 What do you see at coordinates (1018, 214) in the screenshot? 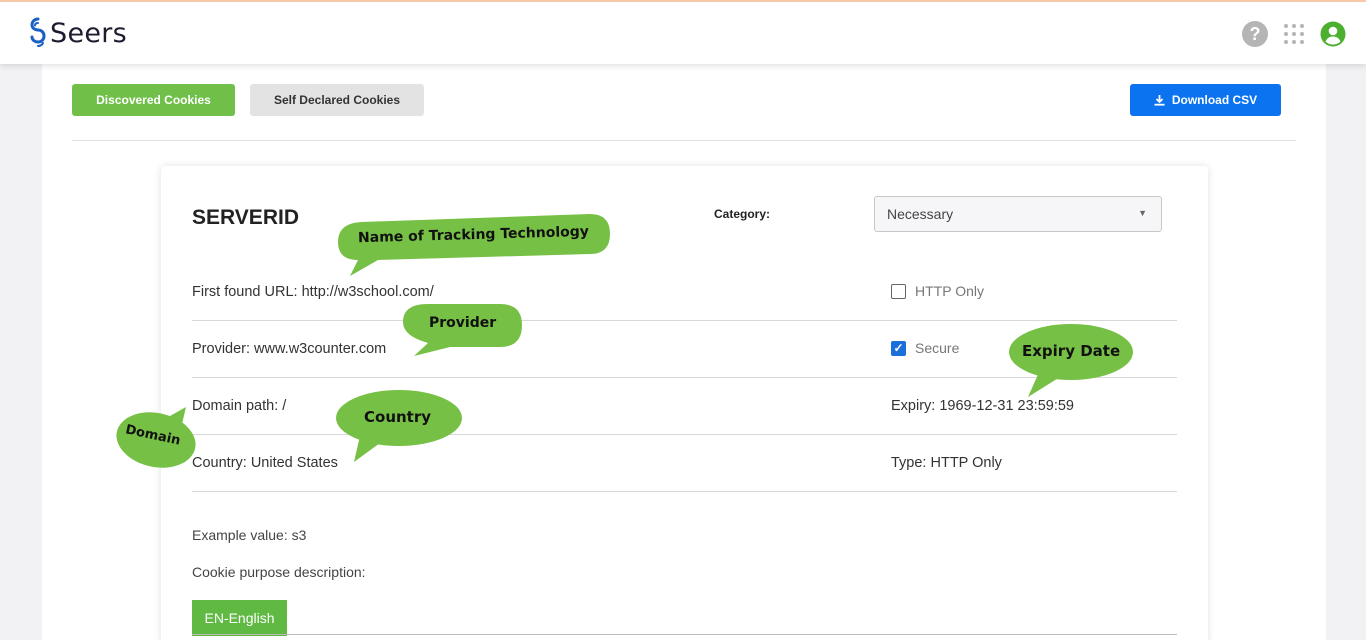
I see `category-select: Necessary ▼` at bounding box center [1018, 214].